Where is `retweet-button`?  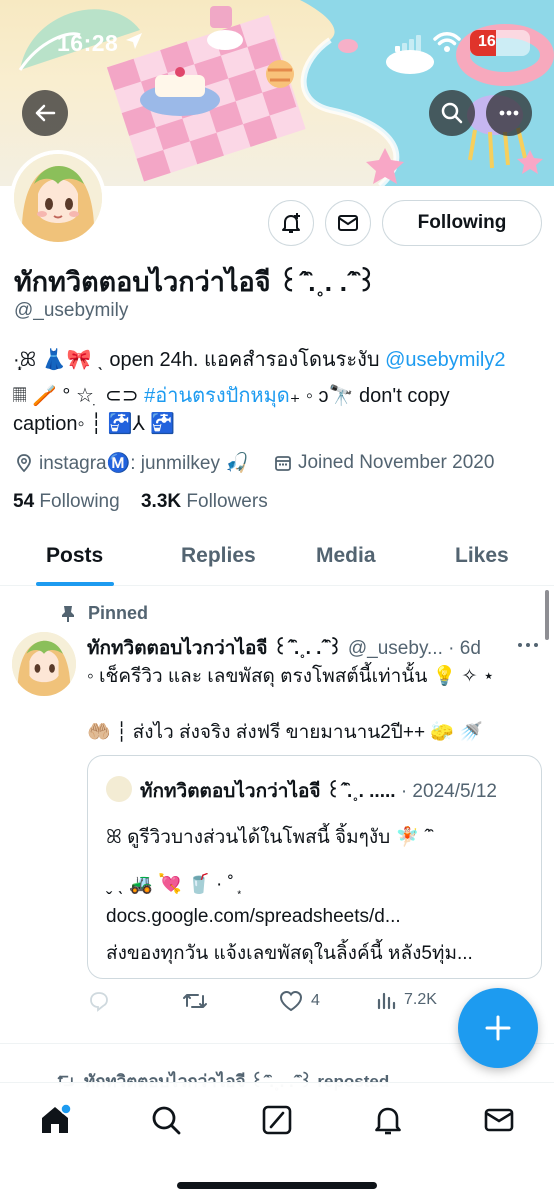 retweet-button is located at coordinates (195, 1001).